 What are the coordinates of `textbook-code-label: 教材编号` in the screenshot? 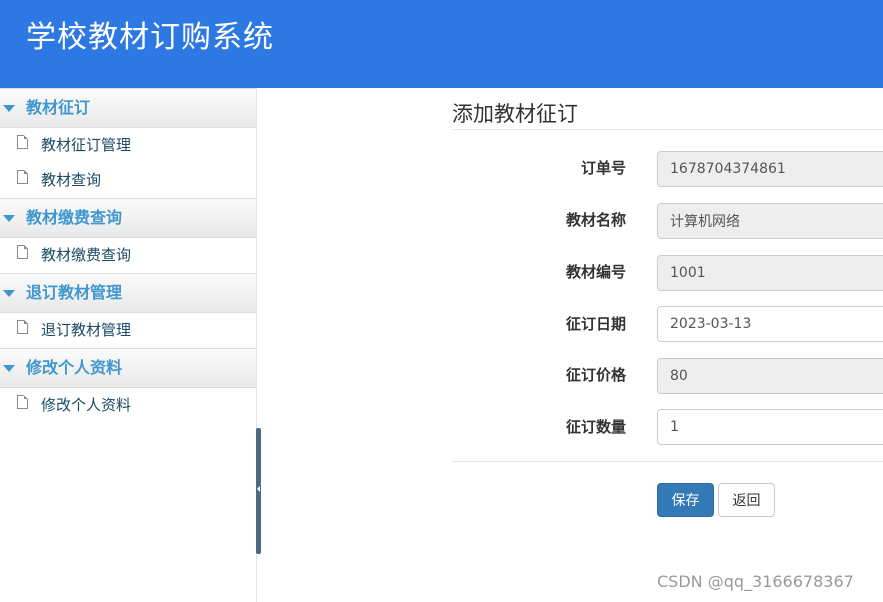 It's located at (595, 272).